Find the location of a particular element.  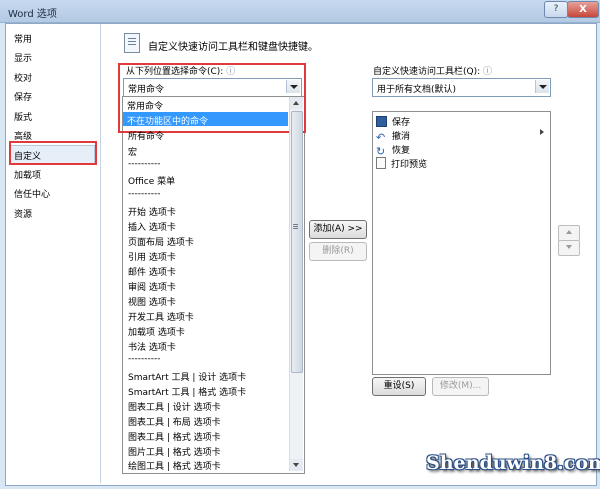

list-item: 图表工具 | 格式 选项卡 is located at coordinates (174, 436).